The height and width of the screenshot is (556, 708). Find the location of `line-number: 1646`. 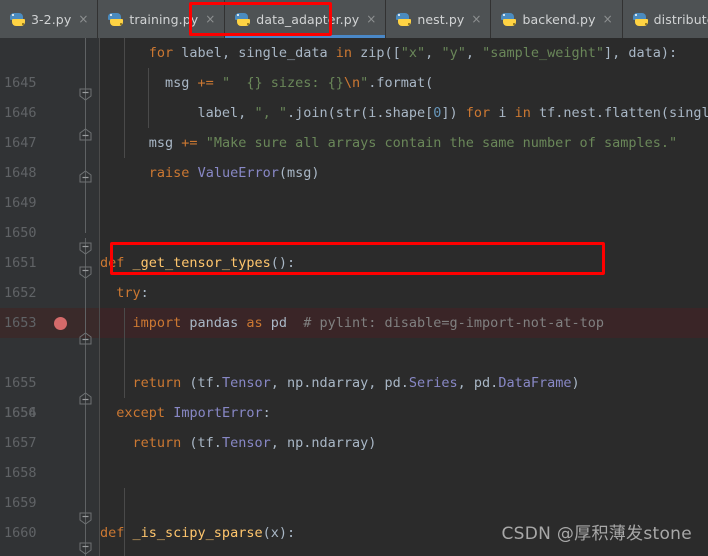

line-number: 1646 is located at coordinates (20, 113).